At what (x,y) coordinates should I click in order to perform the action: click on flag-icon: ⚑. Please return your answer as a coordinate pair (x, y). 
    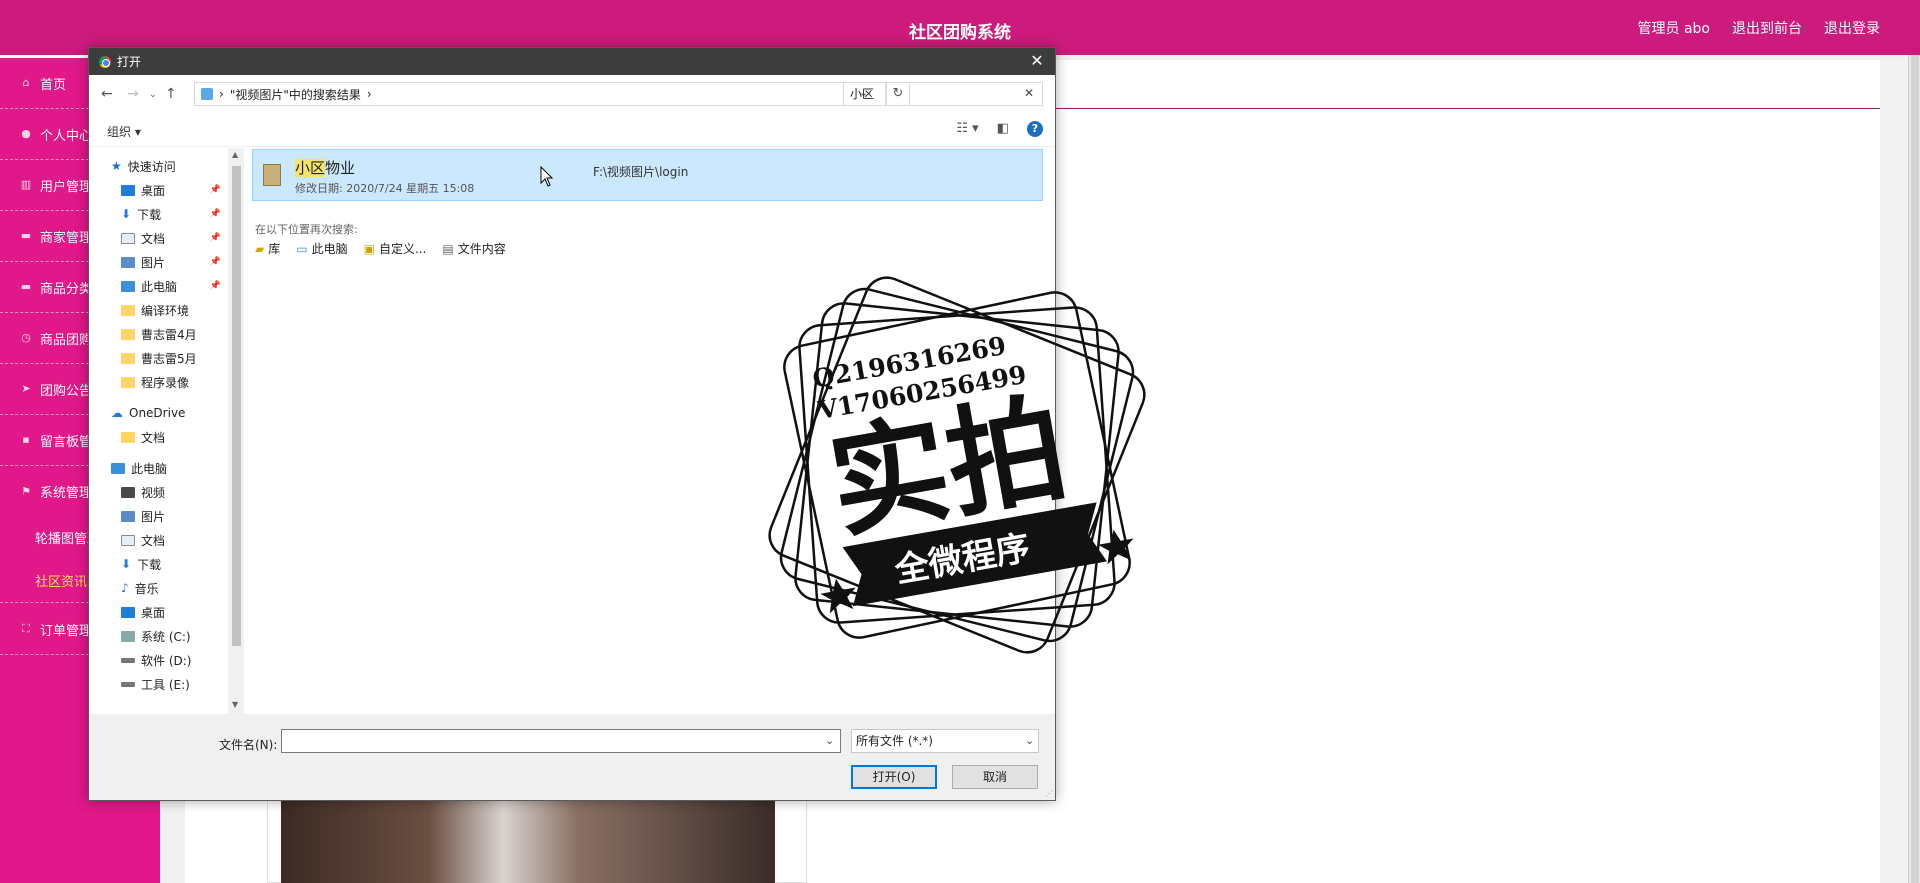
    Looking at the image, I should click on (26, 491).